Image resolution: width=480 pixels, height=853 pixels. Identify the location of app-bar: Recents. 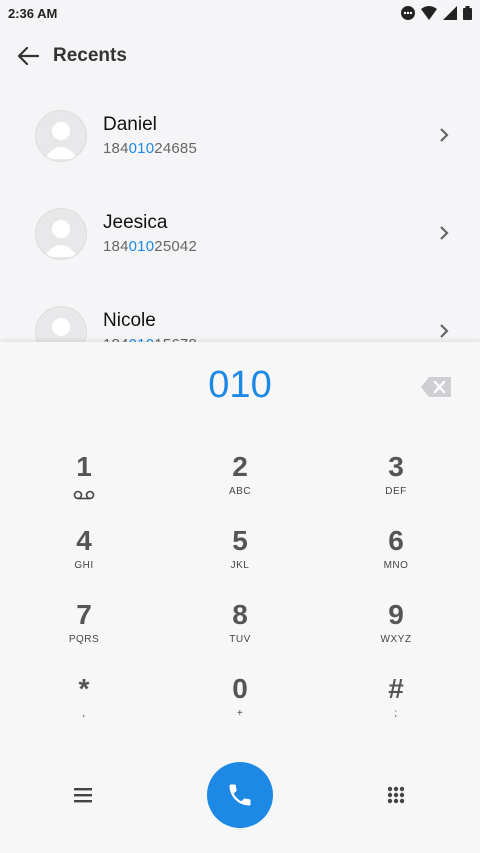
(240, 56).